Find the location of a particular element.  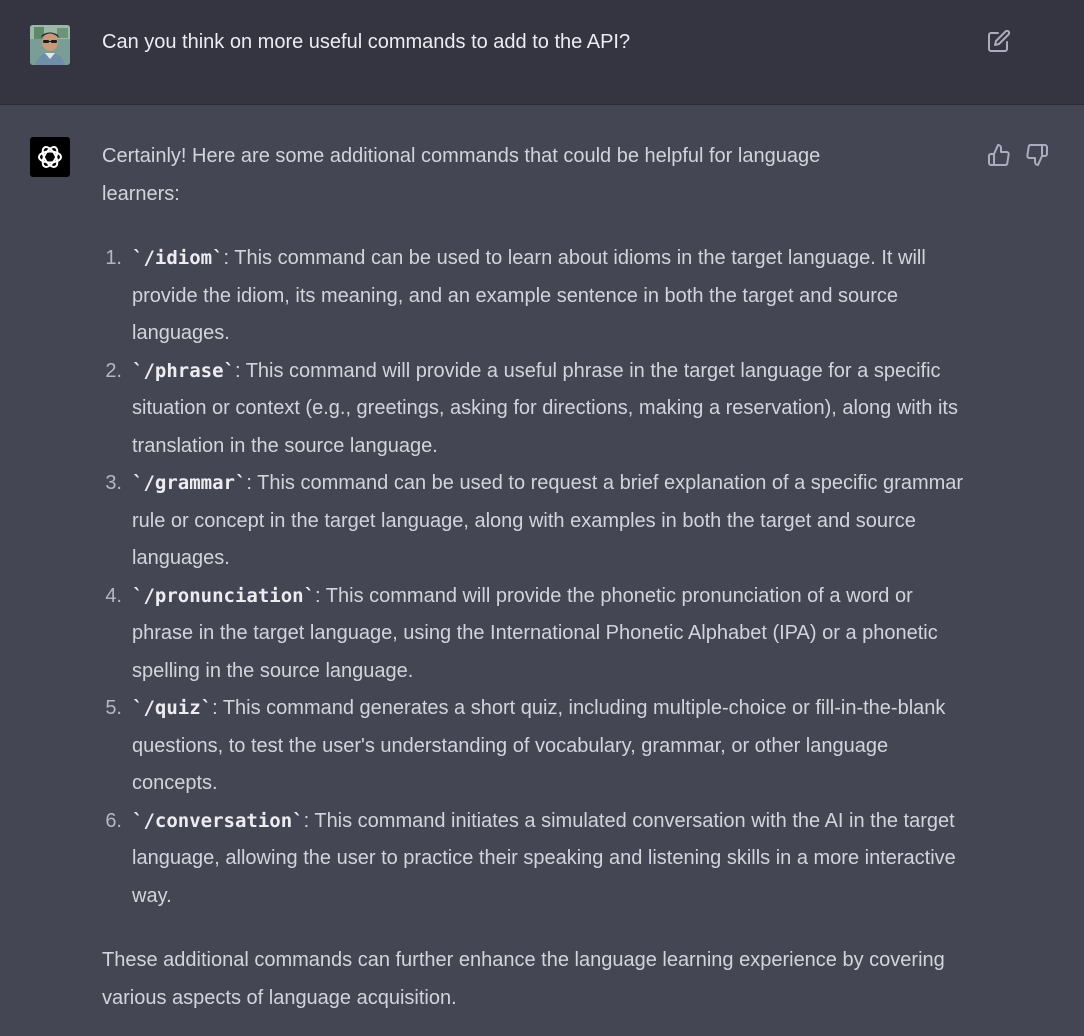

thumbs-up-icon is located at coordinates (999, 155).